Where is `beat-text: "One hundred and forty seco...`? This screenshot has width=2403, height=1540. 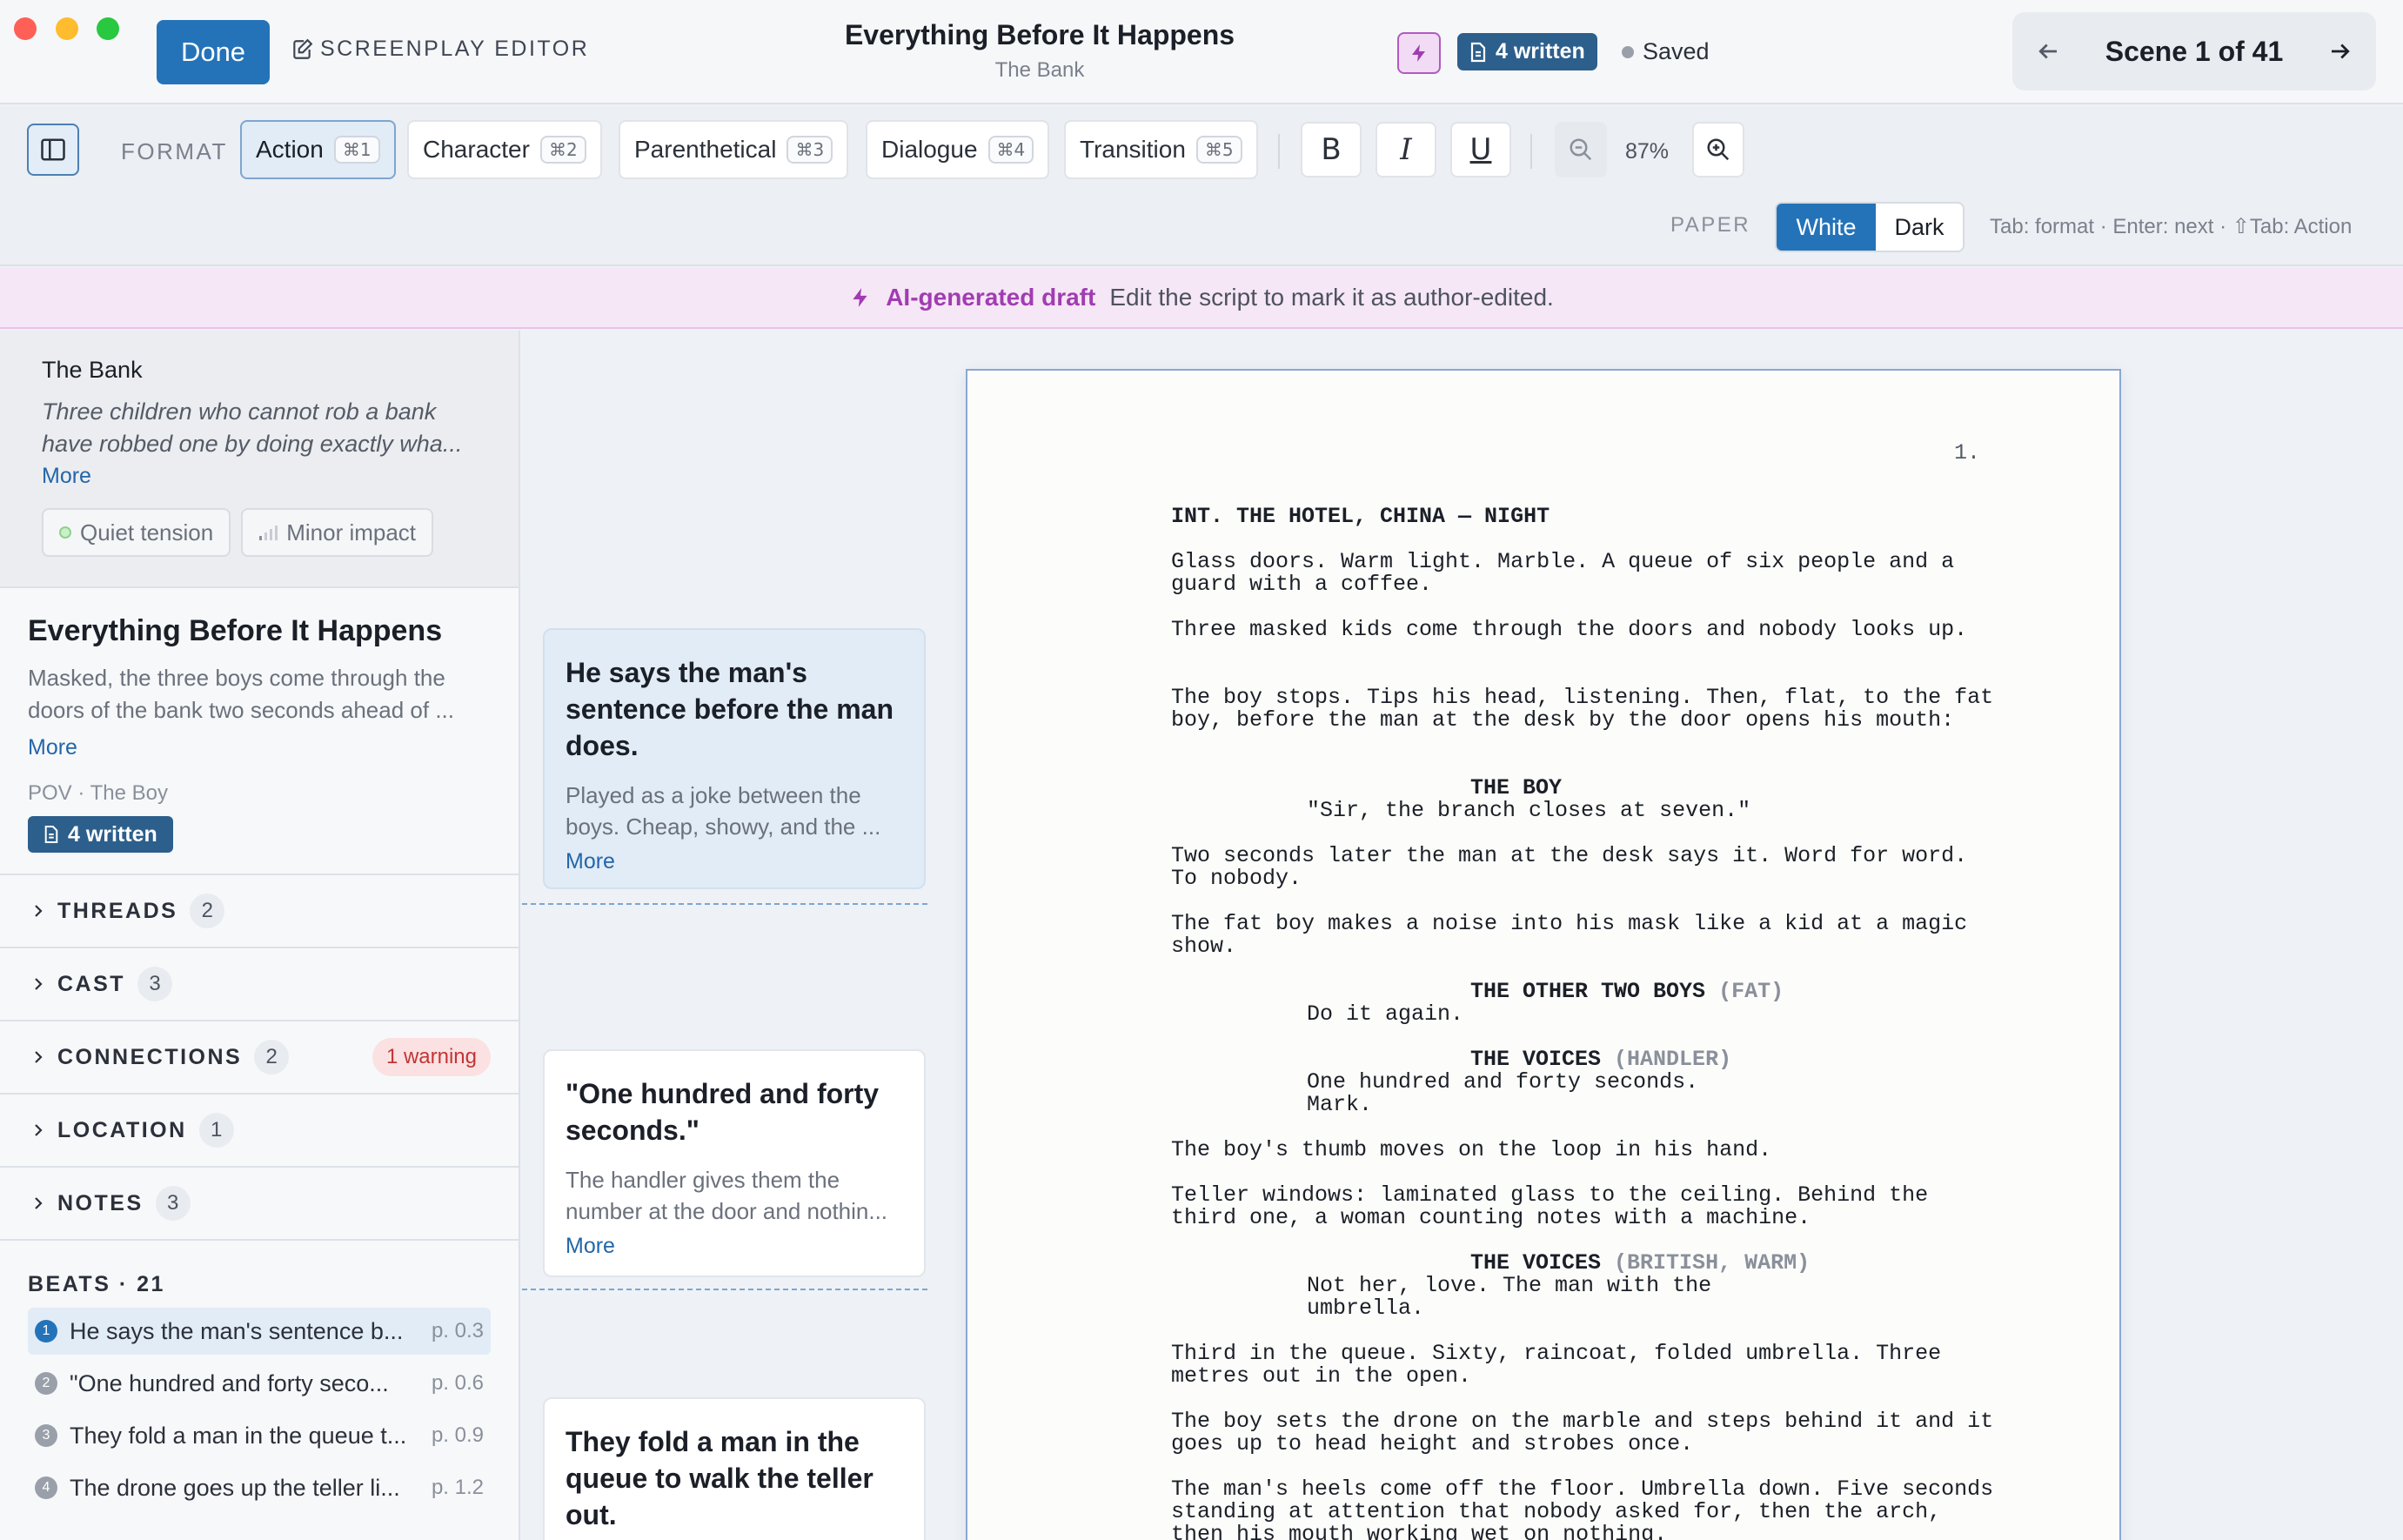
beat-text: "One hundred and forty seco... is located at coordinates (229, 1382).